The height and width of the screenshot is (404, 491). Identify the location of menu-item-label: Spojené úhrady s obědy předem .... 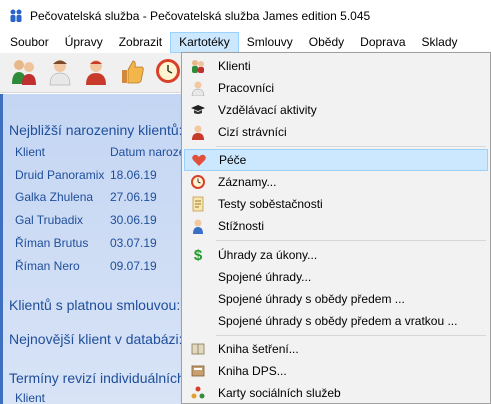
(311, 299).